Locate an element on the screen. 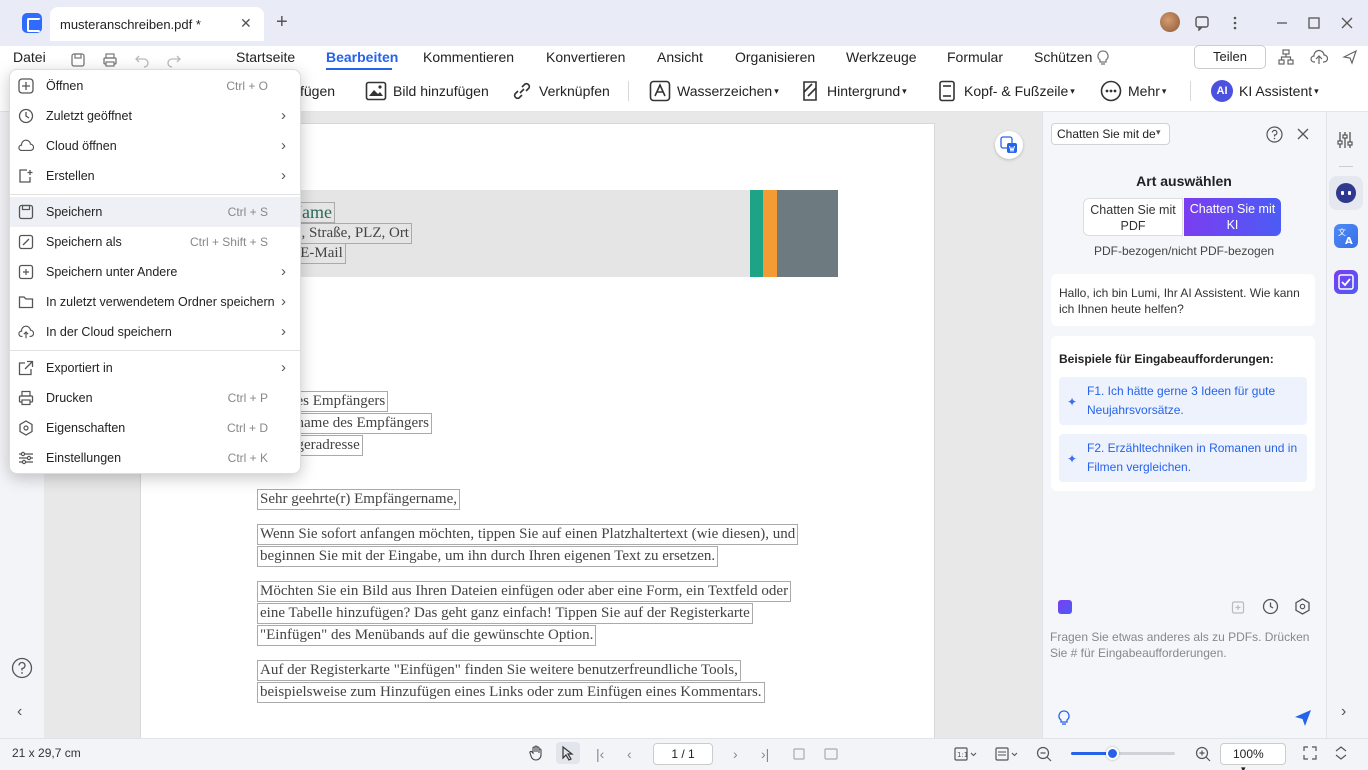 The height and width of the screenshot is (770, 1368). history-icon is located at coordinates (1270, 606).